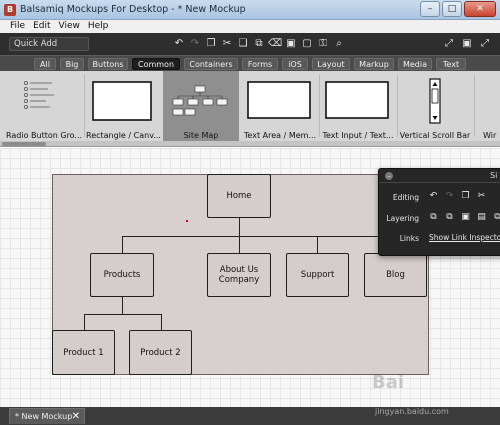 This screenshot has width=500, height=425. Describe the element at coordinates (24, 144) in the screenshot. I see `library-scroll-thumb` at that location.